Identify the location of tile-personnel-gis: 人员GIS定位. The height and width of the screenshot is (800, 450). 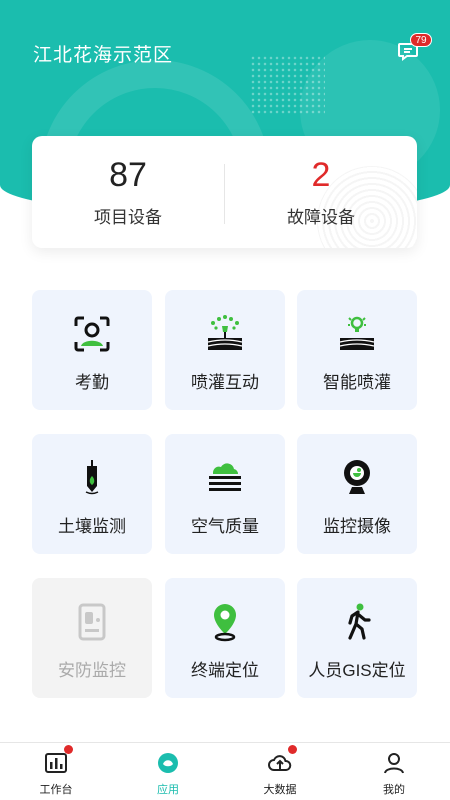
(357, 638).